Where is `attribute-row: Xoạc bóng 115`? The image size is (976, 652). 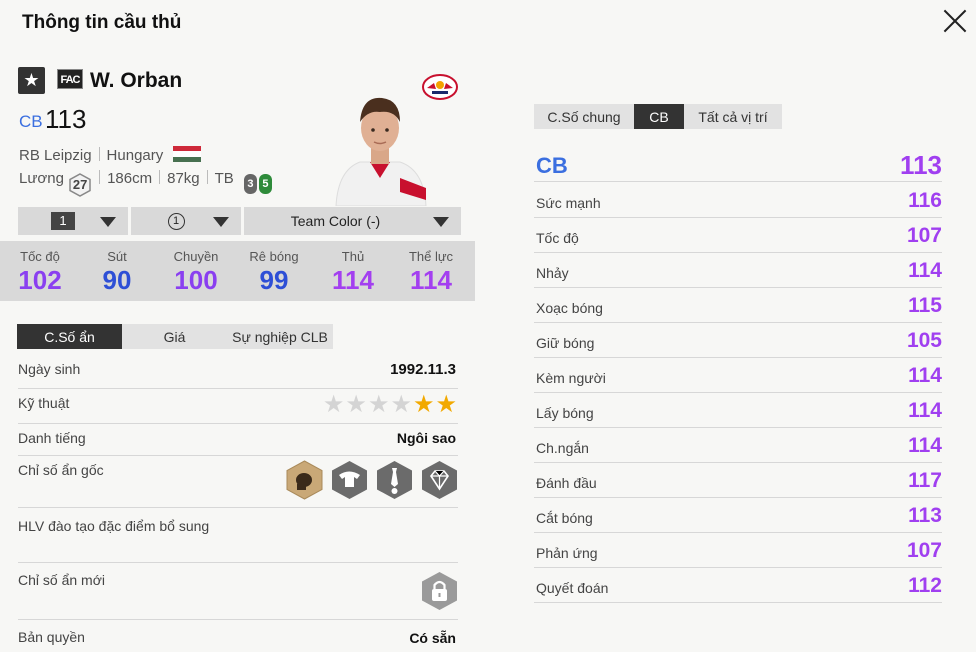 attribute-row: Xoạc bóng 115 is located at coordinates (738, 305).